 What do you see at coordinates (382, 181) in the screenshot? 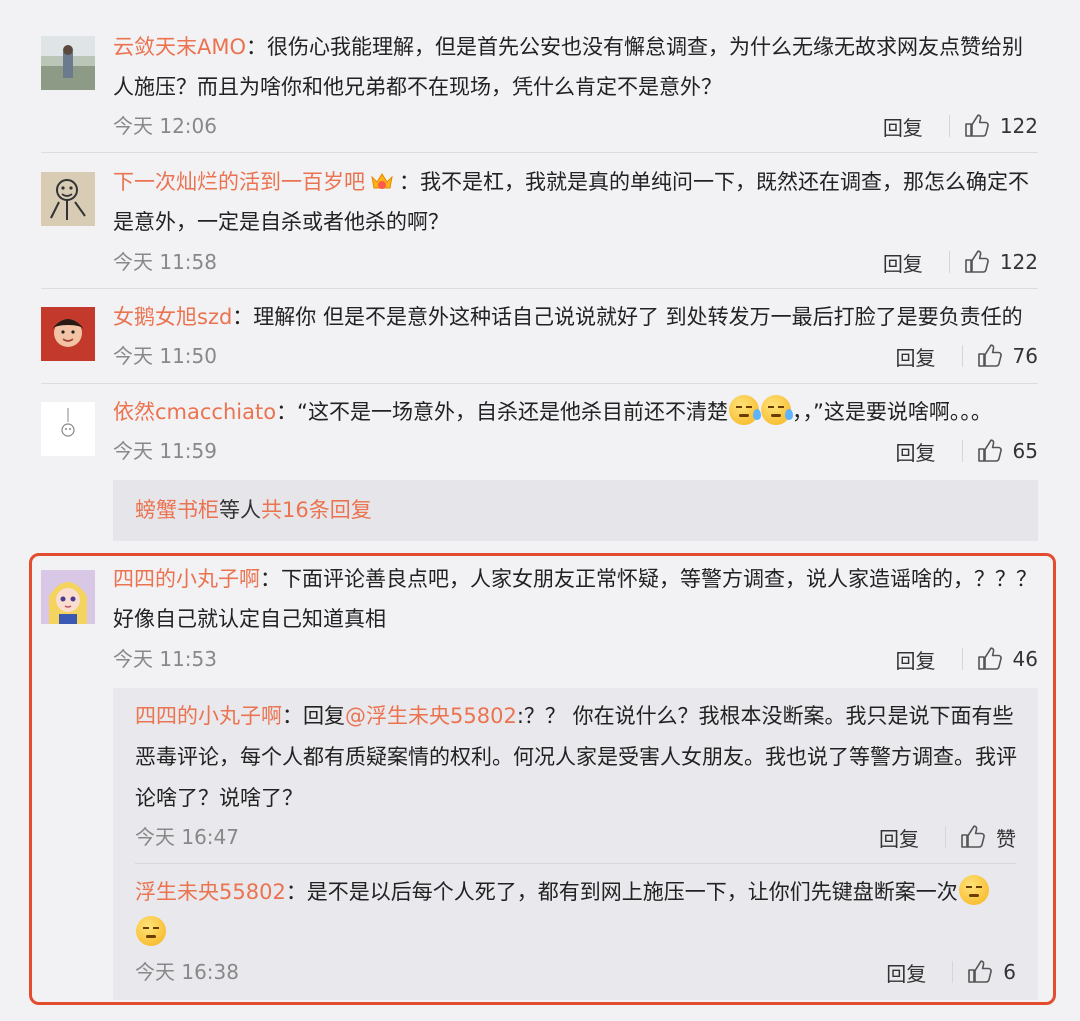
I see `crown-badge-icon` at bounding box center [382, 181].